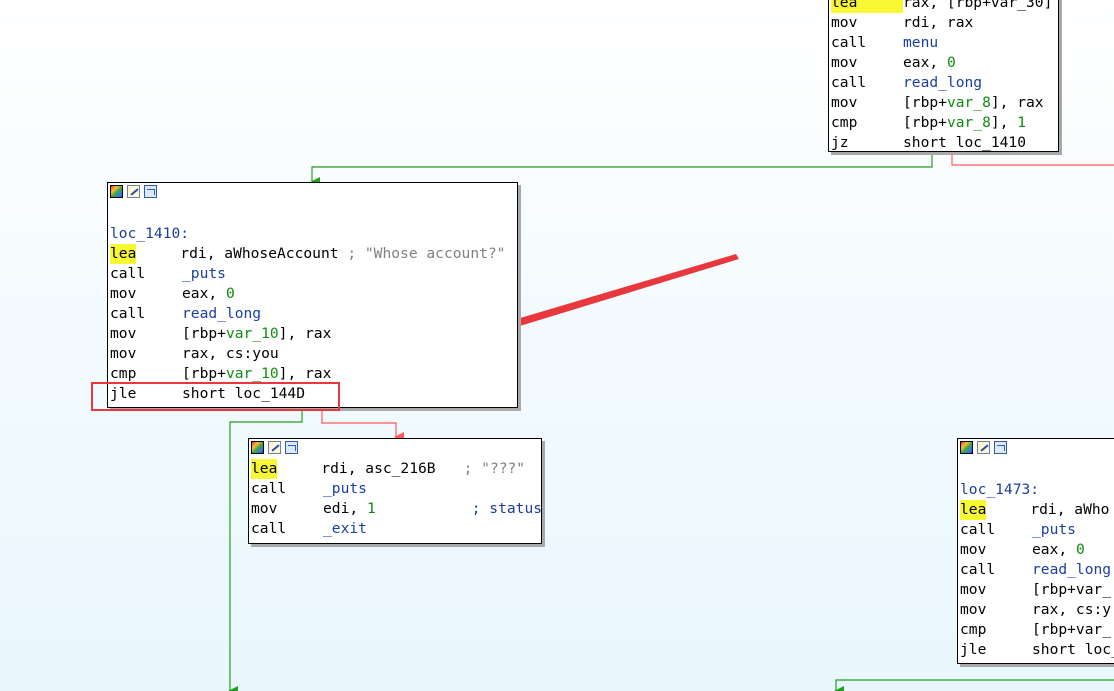 The image size is (1114, 691). I want to click on operand: rax, cs:y, so click(1072, 609).